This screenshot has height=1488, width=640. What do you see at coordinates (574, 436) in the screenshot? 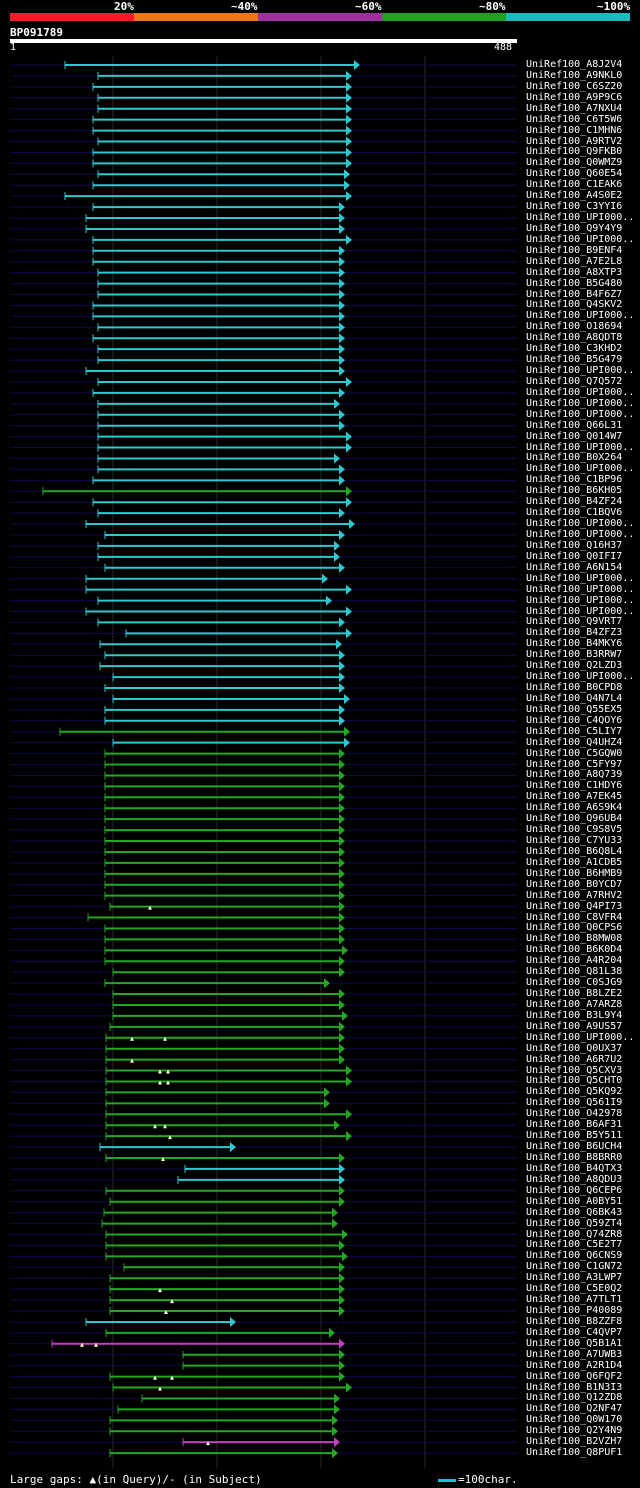
I see `hit-label: UniRef100_Q014W7` at bounding box center [574, 436].